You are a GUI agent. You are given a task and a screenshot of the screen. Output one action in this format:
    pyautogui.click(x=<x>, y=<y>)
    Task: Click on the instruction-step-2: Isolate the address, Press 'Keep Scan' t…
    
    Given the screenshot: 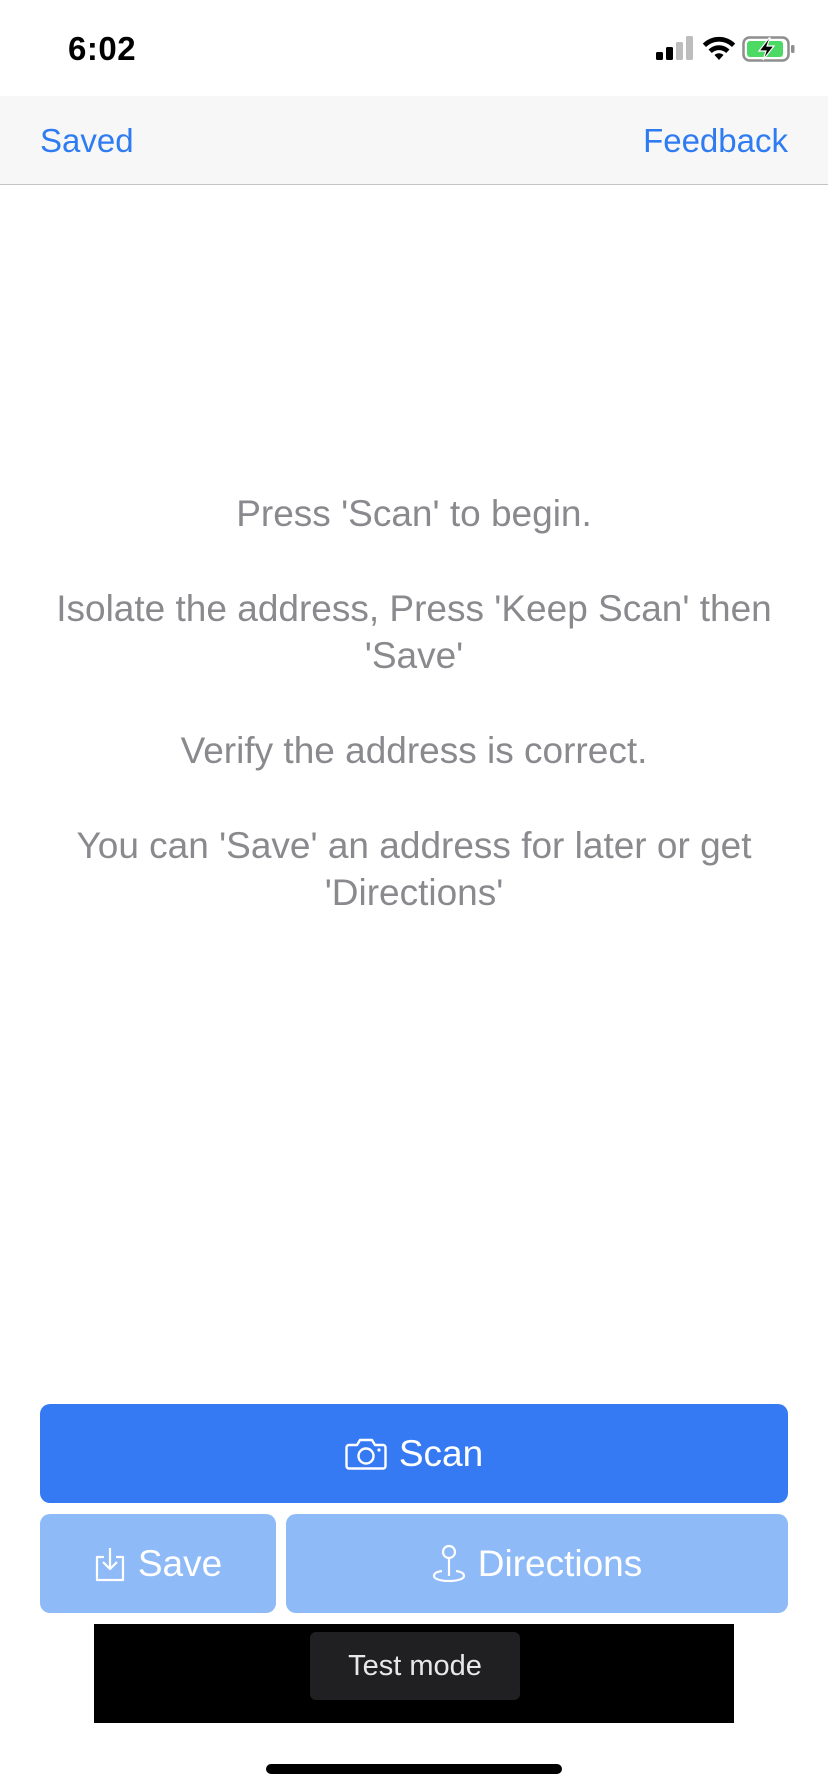 What is the action you would take?
    pyautogui.click(x=414, y=632)
    